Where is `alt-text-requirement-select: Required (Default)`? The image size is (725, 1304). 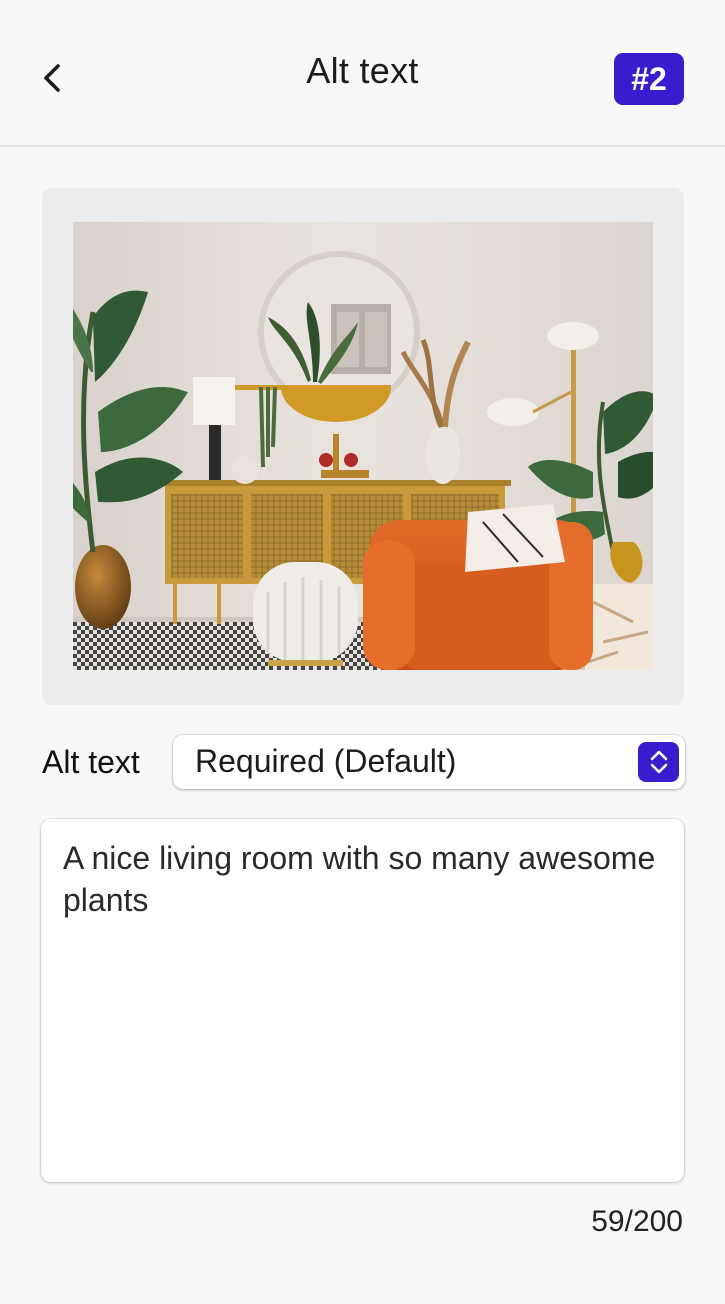
alt-text-requirement-select: Required (Default) is located at coordinates (429, 762).